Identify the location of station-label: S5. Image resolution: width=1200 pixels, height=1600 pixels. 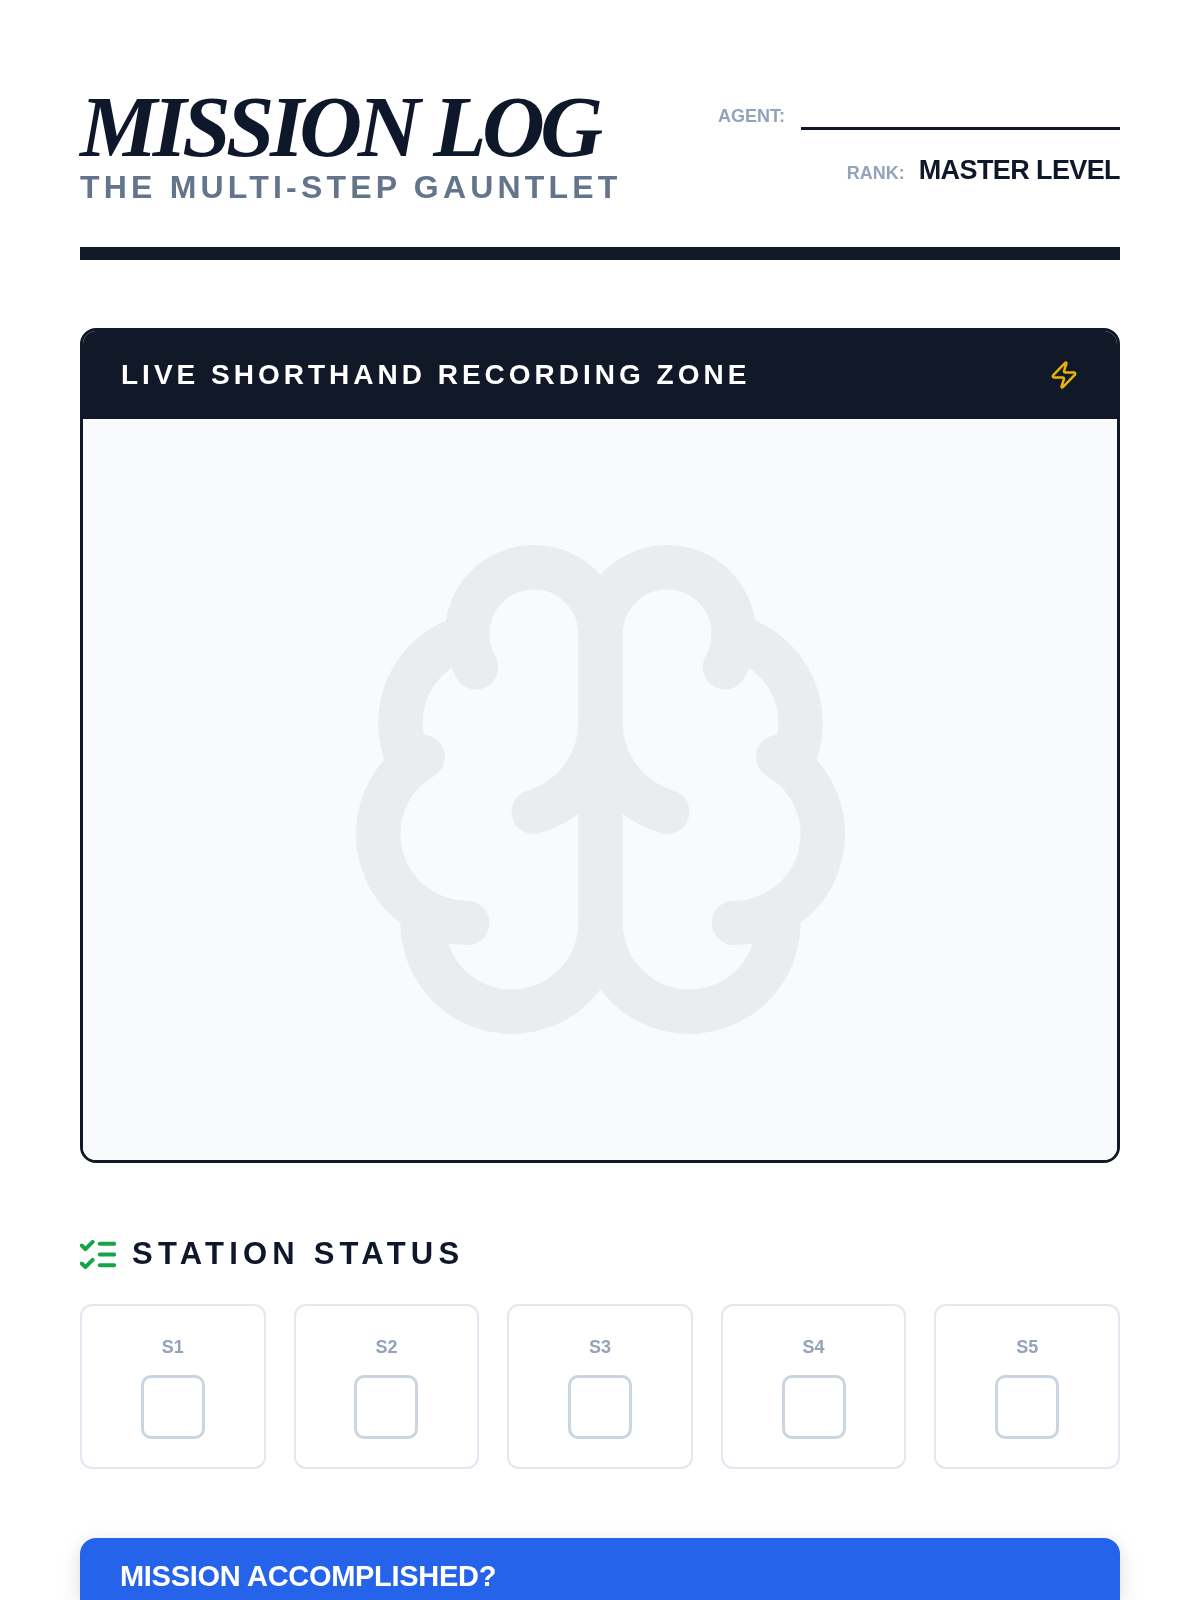
(1027, 1347).